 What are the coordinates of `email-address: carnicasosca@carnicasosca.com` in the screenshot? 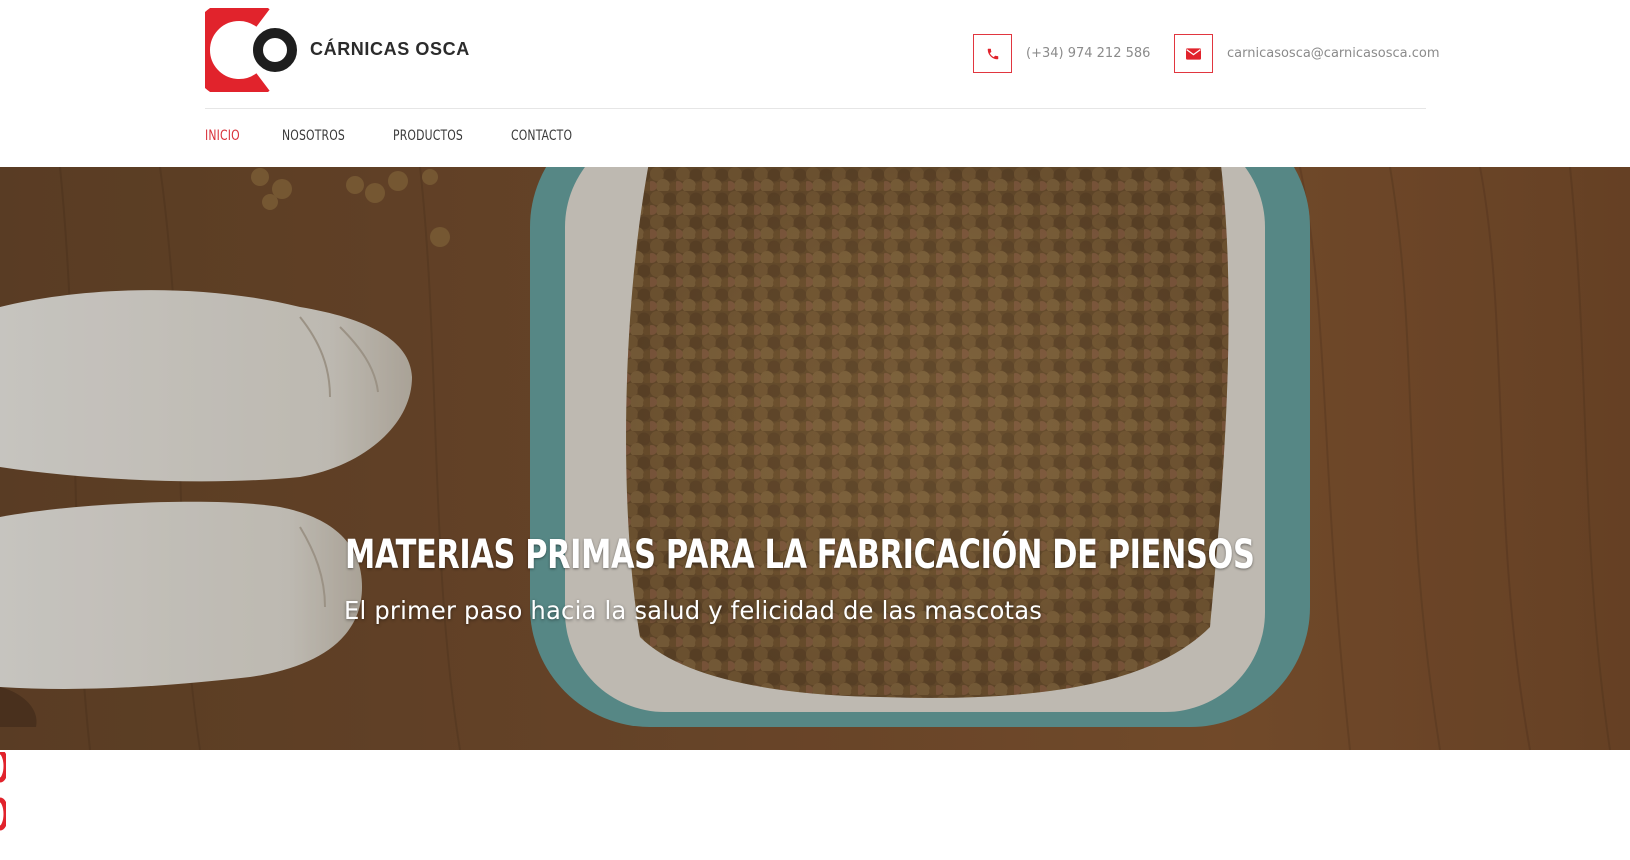 It's located at (1333, 53).